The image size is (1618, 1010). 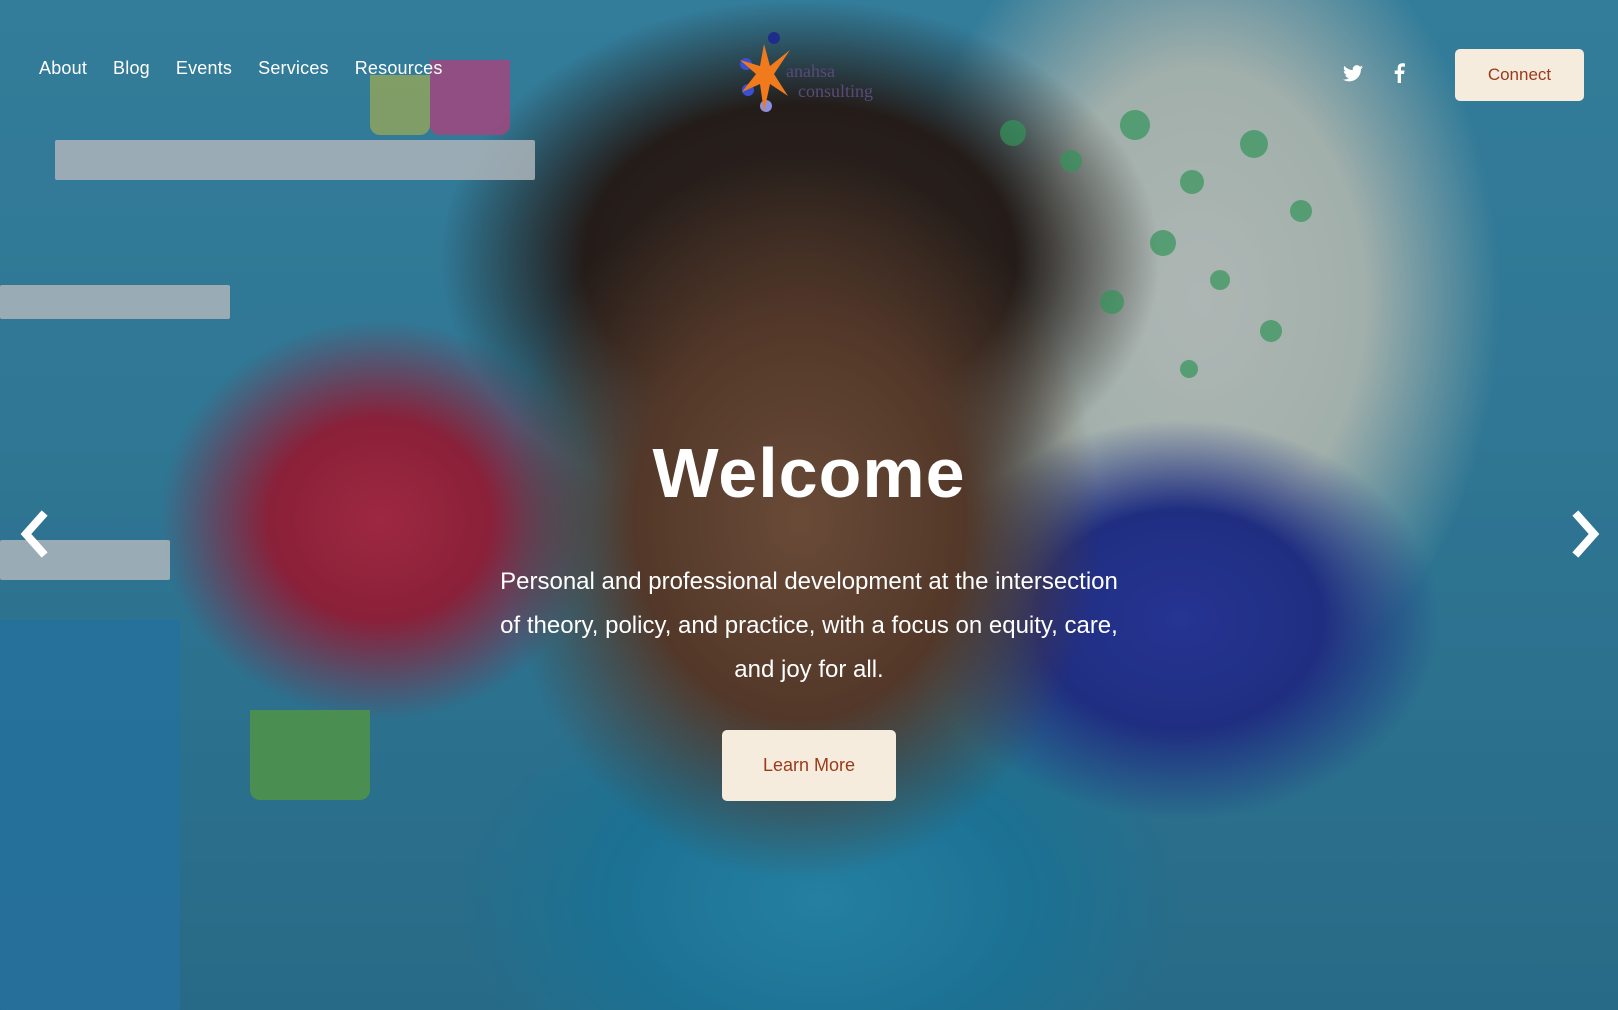 What do you see at coordinates (1519, 75) in the screenshot?
I see `connect-button: Connect` at bounding box center [1519, 75].